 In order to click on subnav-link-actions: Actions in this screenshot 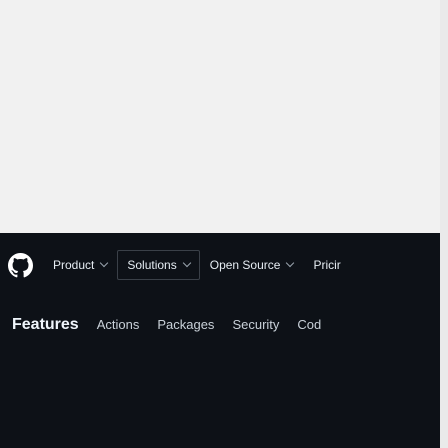, I will do `click(118, 324)`.